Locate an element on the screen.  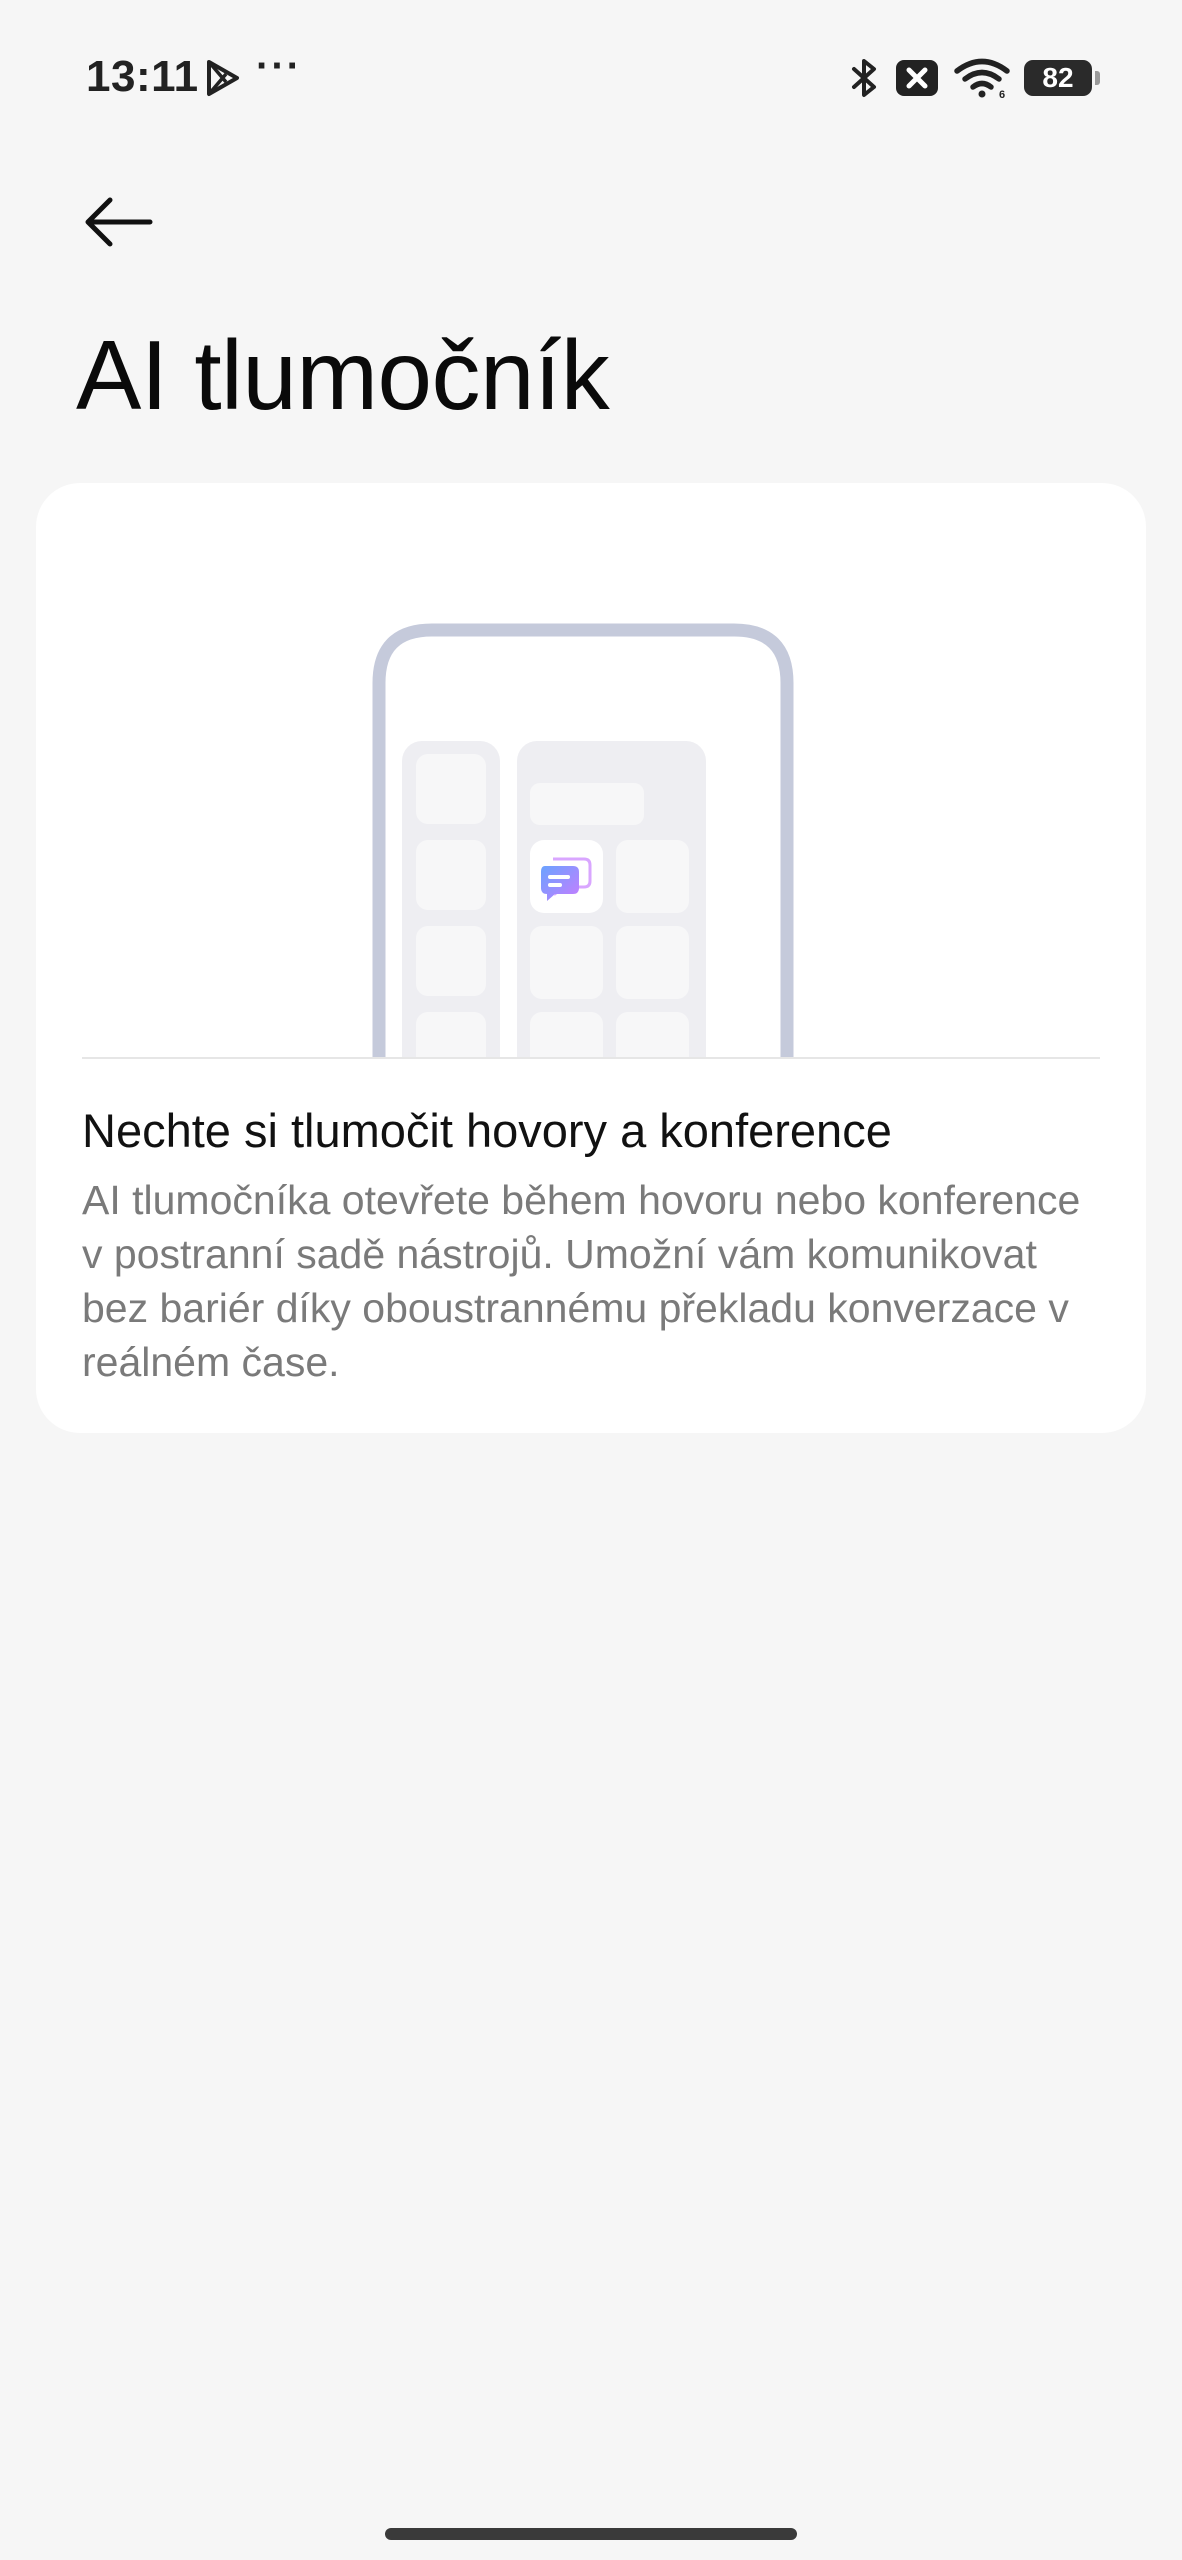
battery-level: 82 is located at coordinates (1058, 77).